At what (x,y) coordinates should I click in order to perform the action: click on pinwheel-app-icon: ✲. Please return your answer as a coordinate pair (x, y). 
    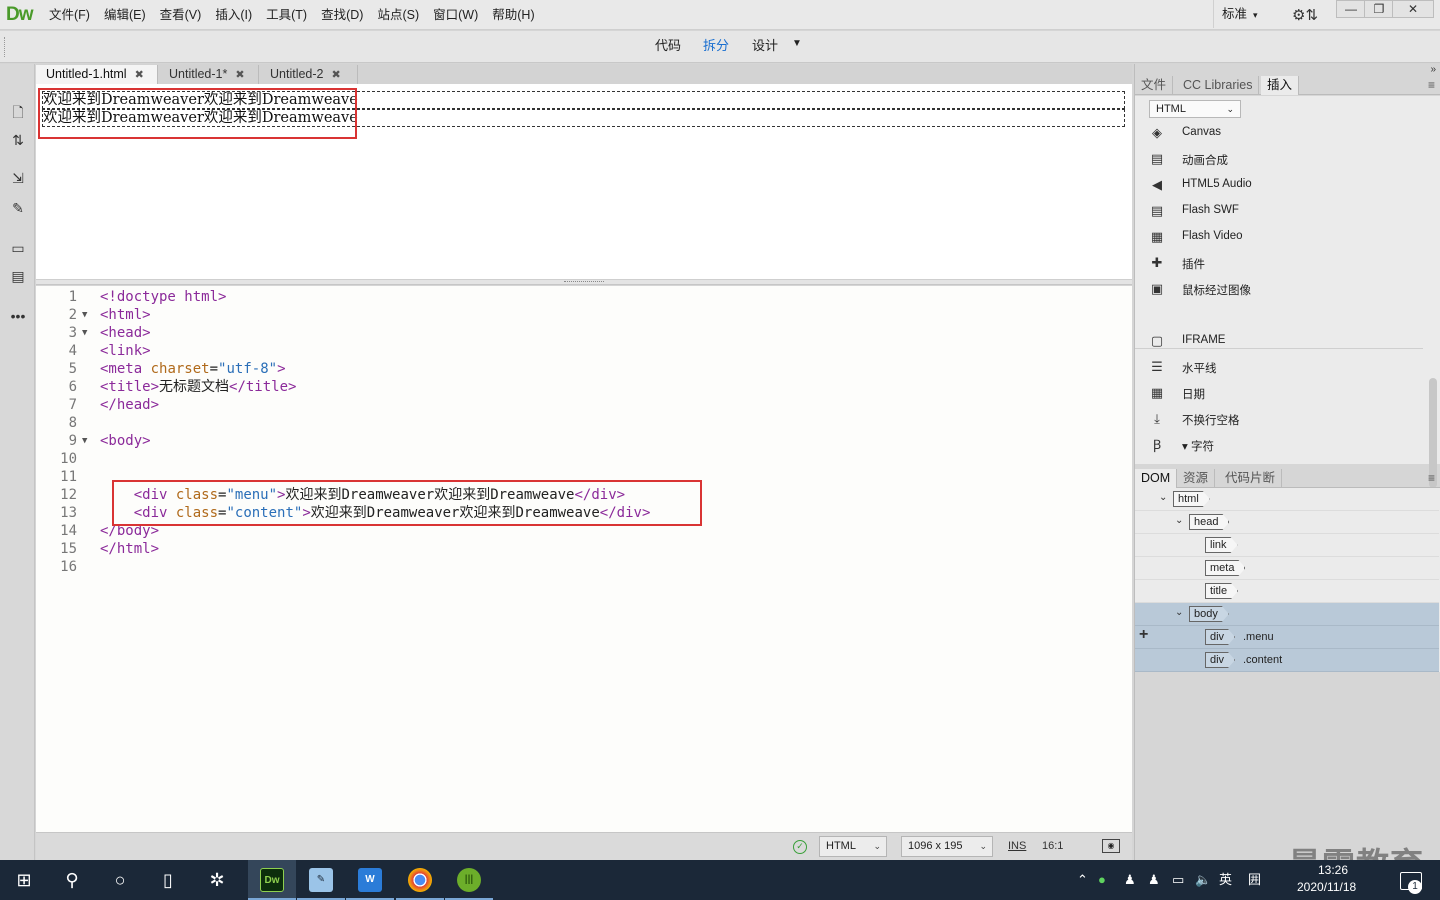
    Looking at the image, I should click on (217, 880).